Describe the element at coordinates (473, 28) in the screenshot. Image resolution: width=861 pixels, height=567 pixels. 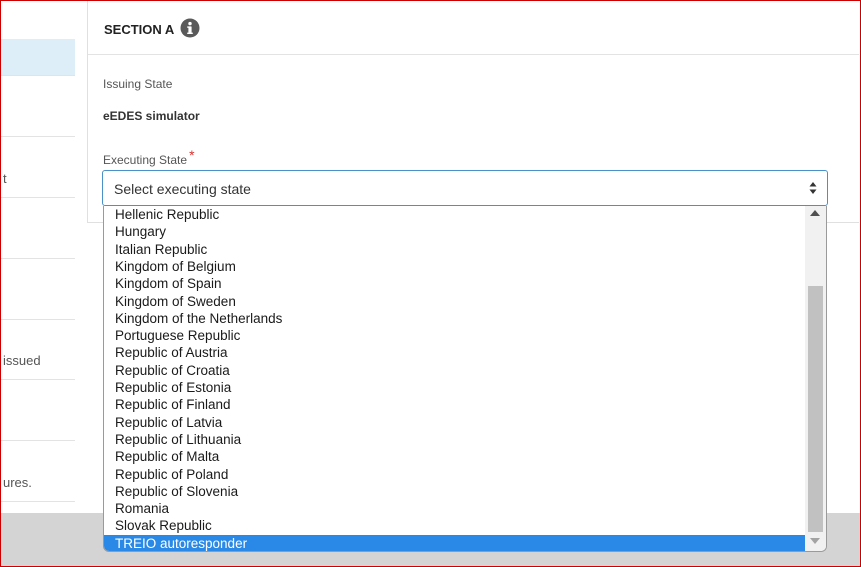
I see `section-header: SECTION A` at that location.